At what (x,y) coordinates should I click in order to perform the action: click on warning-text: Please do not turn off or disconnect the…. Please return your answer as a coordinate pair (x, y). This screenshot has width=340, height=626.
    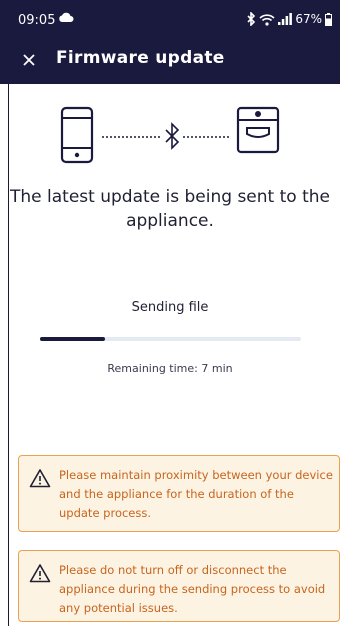
    Looking at the image, I should click on (192, 589).